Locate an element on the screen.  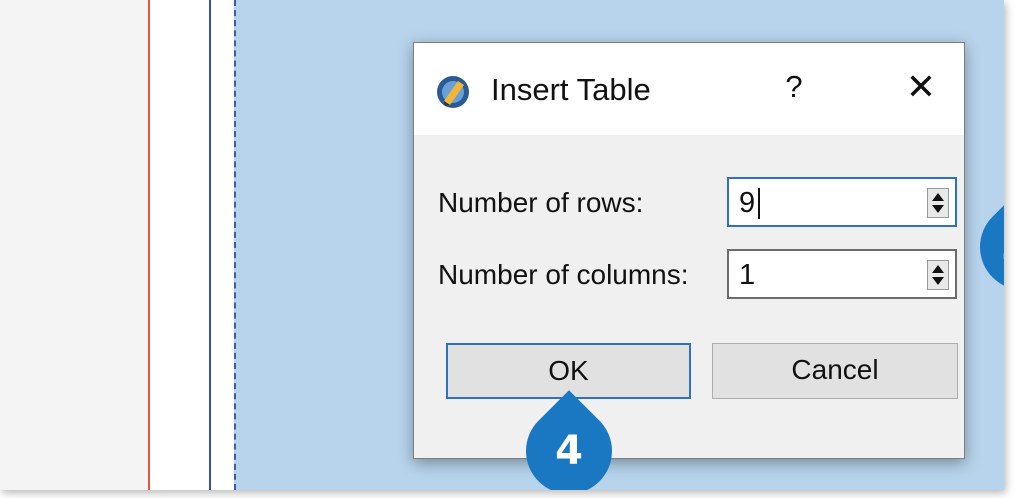
page-margin-area is located at coordinates (75, 245).